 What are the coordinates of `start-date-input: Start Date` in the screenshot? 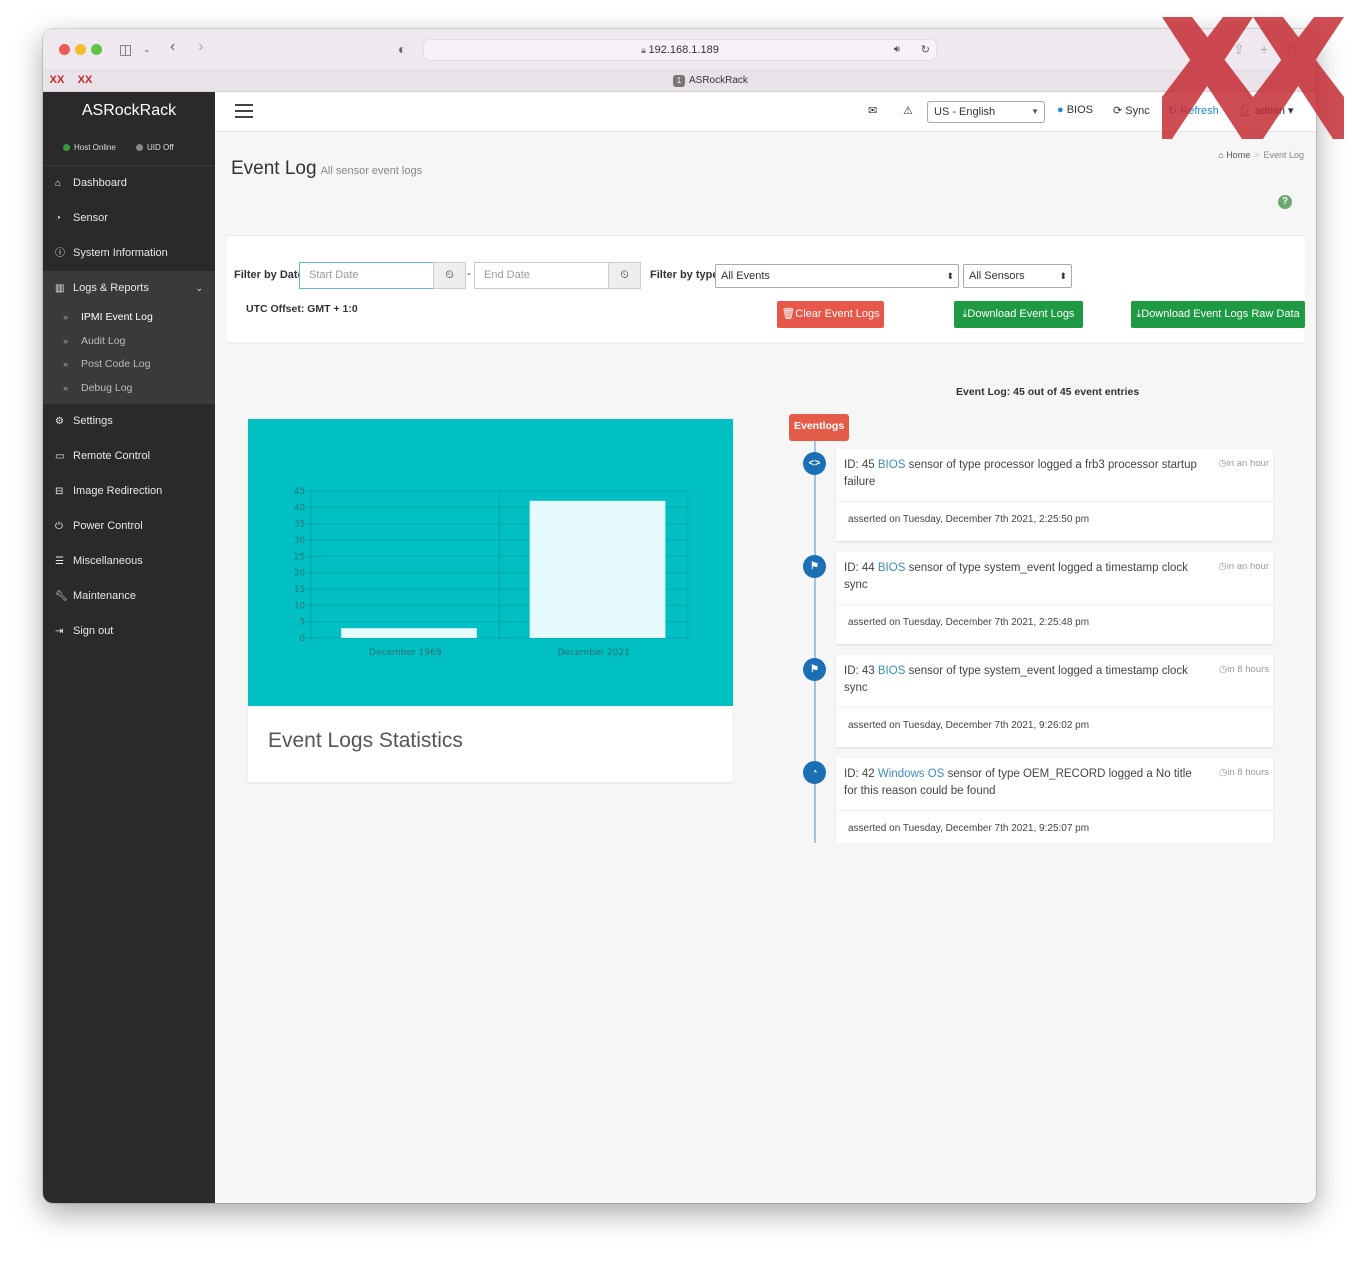 It's located at (366, 275).